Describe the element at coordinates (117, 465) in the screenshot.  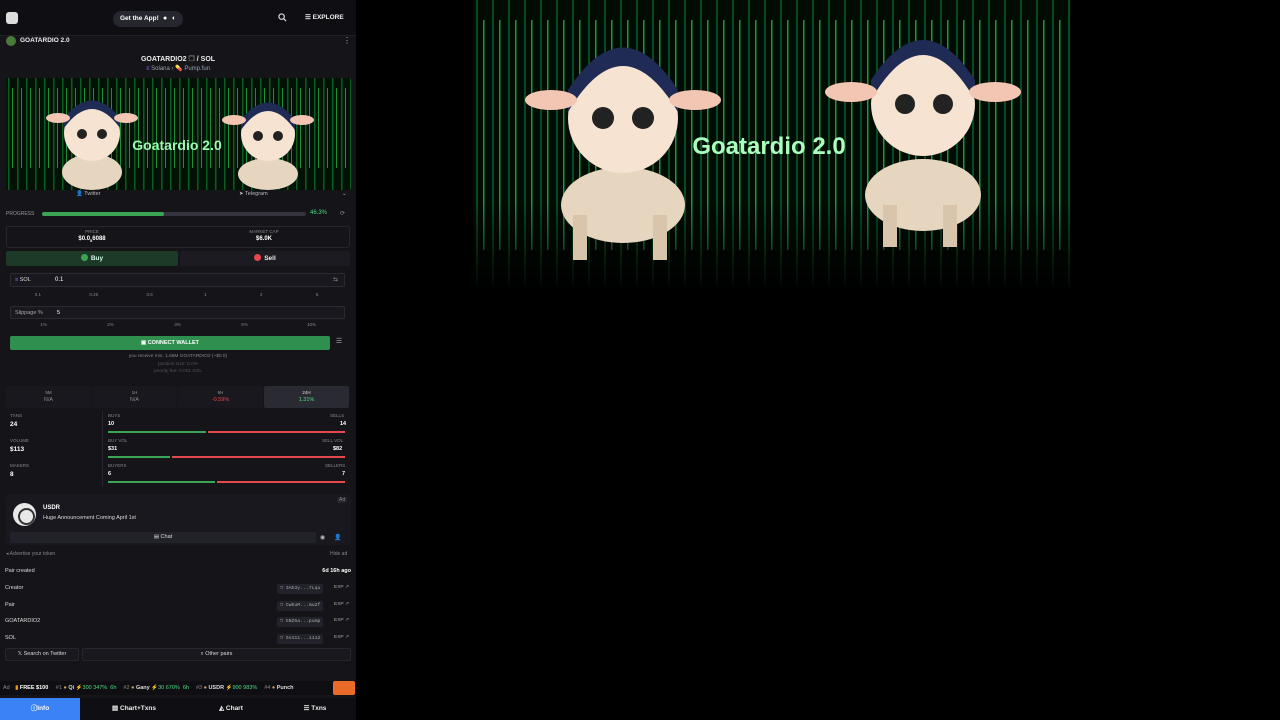
I see `buyers-label: BUYERS` at that location.